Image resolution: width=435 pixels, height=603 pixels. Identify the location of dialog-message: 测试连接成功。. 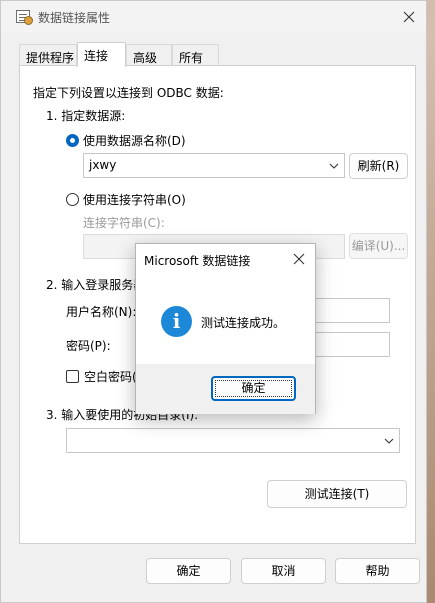
(243, 323).